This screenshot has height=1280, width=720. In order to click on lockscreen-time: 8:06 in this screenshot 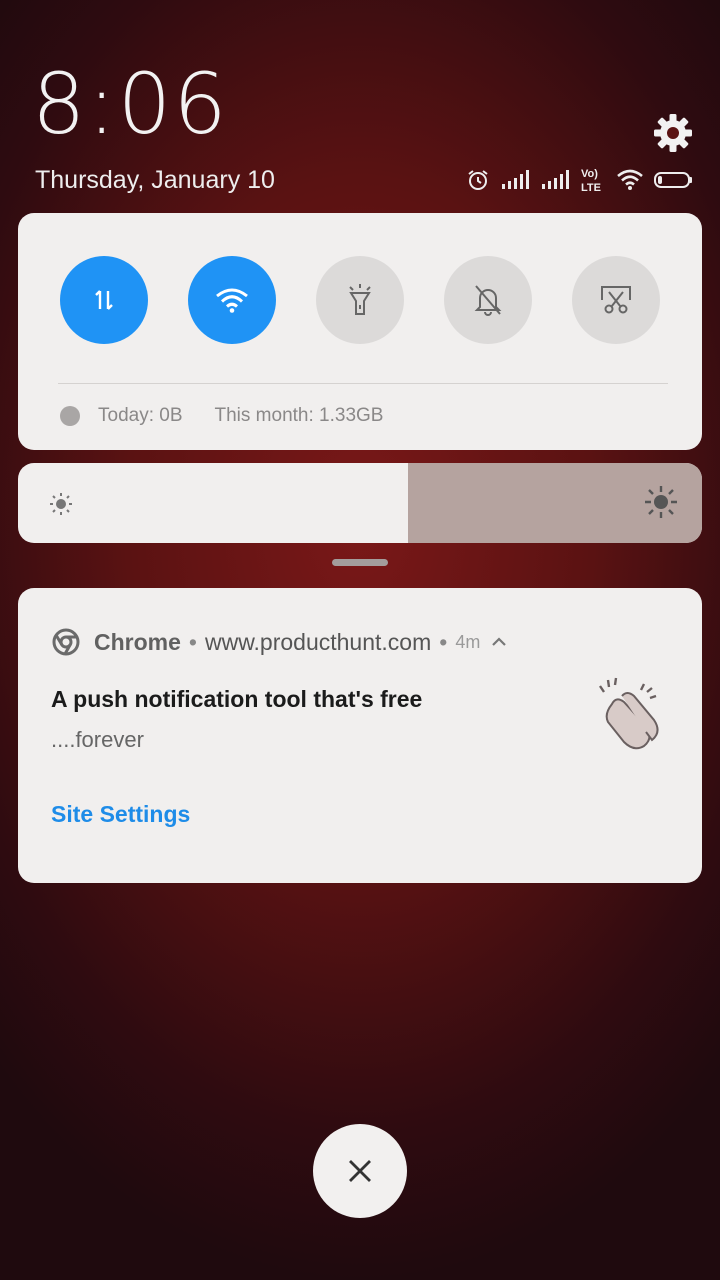, I will do `click(130, 104)`.